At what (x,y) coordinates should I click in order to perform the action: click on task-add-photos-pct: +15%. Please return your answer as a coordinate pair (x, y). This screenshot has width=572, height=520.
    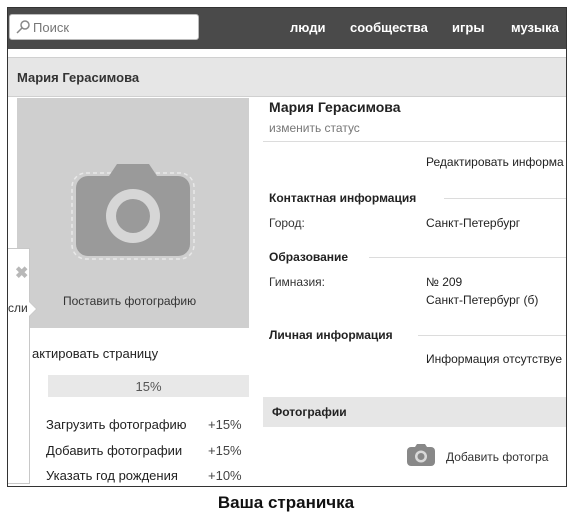
    Looking at the image, I should click on (225, 450).